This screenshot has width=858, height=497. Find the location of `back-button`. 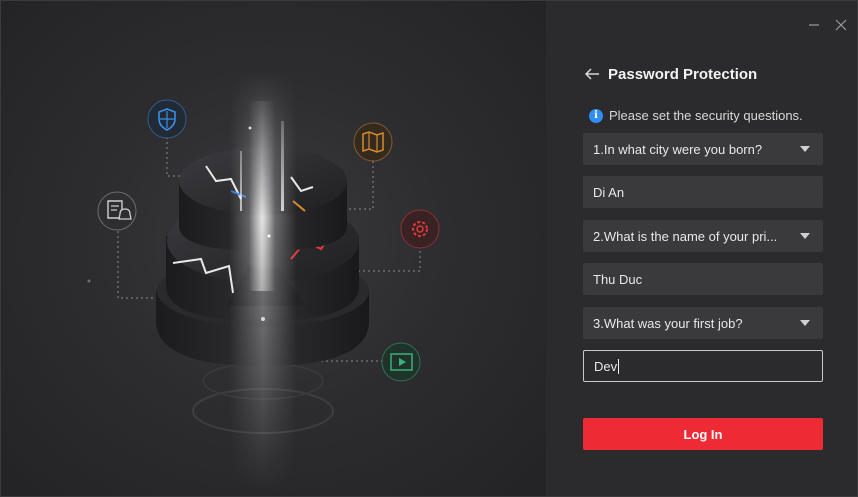

back-button is located at coordinates (592, 74).